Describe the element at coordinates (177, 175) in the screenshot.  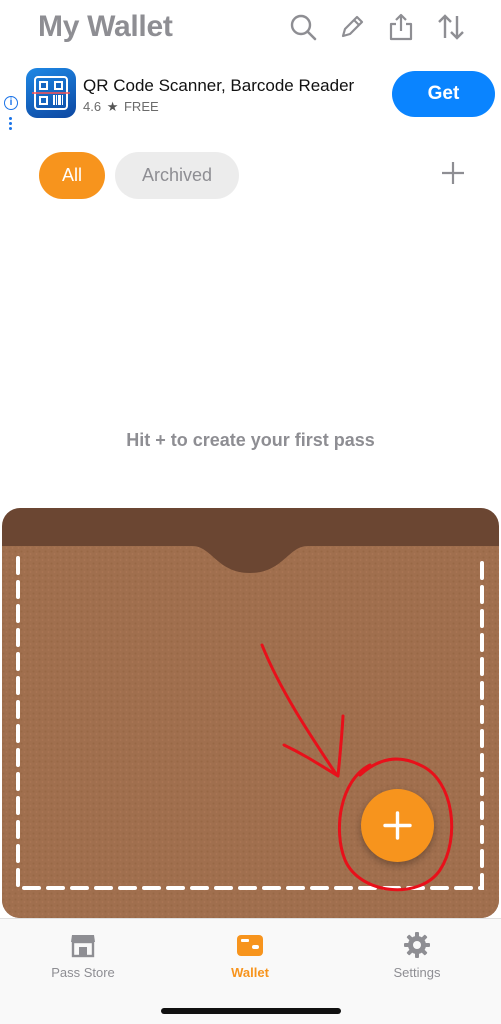
I see `filter-archived: Archived` at that location.